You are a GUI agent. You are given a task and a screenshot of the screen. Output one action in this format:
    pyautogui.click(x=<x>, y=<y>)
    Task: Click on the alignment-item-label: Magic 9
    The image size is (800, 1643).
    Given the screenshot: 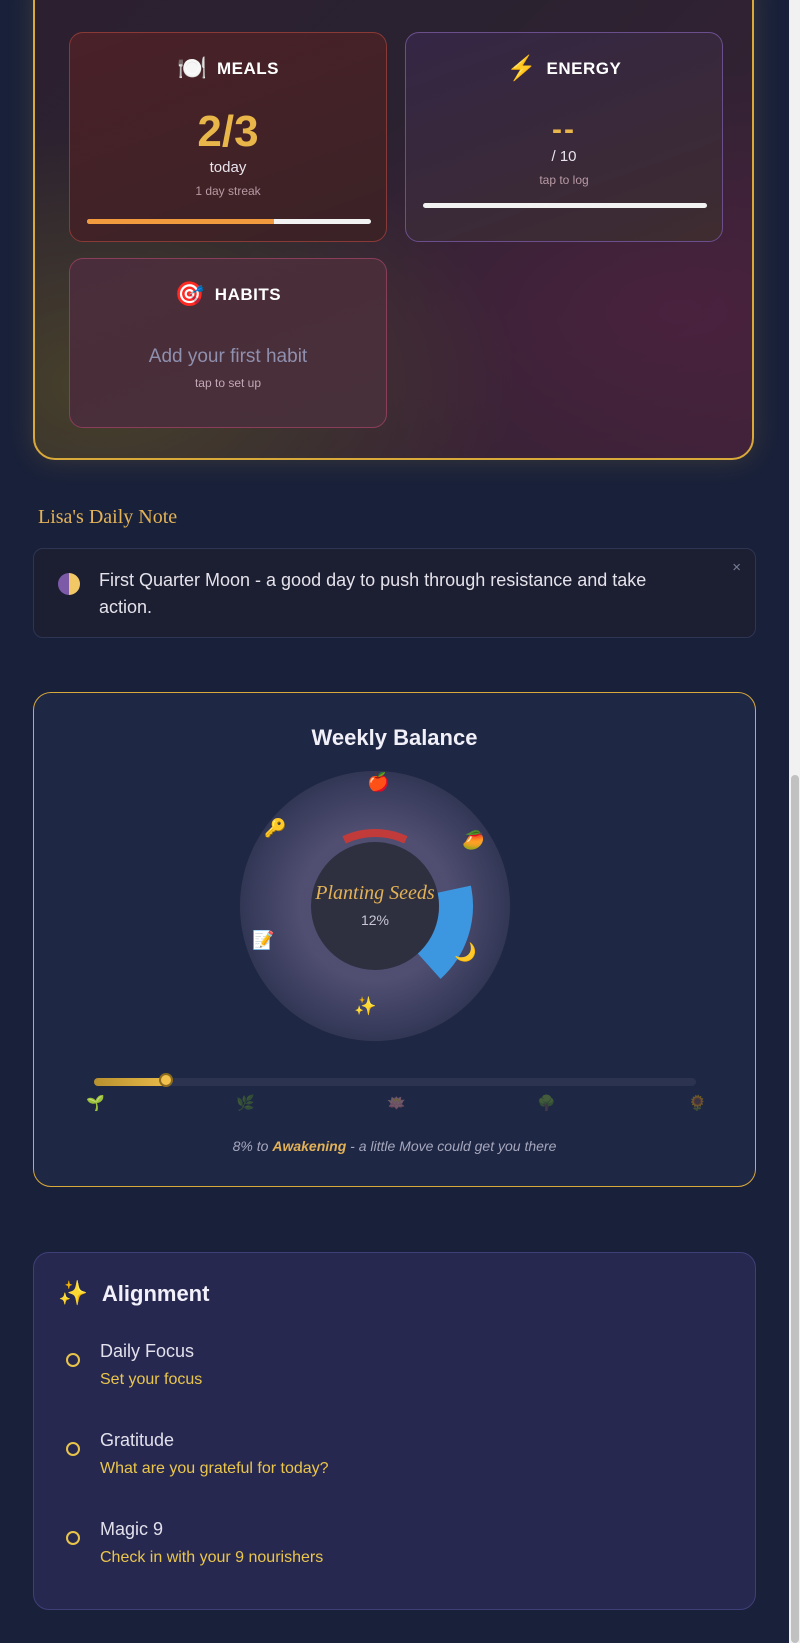 What is the action you would take?
    pyautogui.click(x=132, y=1529)
    